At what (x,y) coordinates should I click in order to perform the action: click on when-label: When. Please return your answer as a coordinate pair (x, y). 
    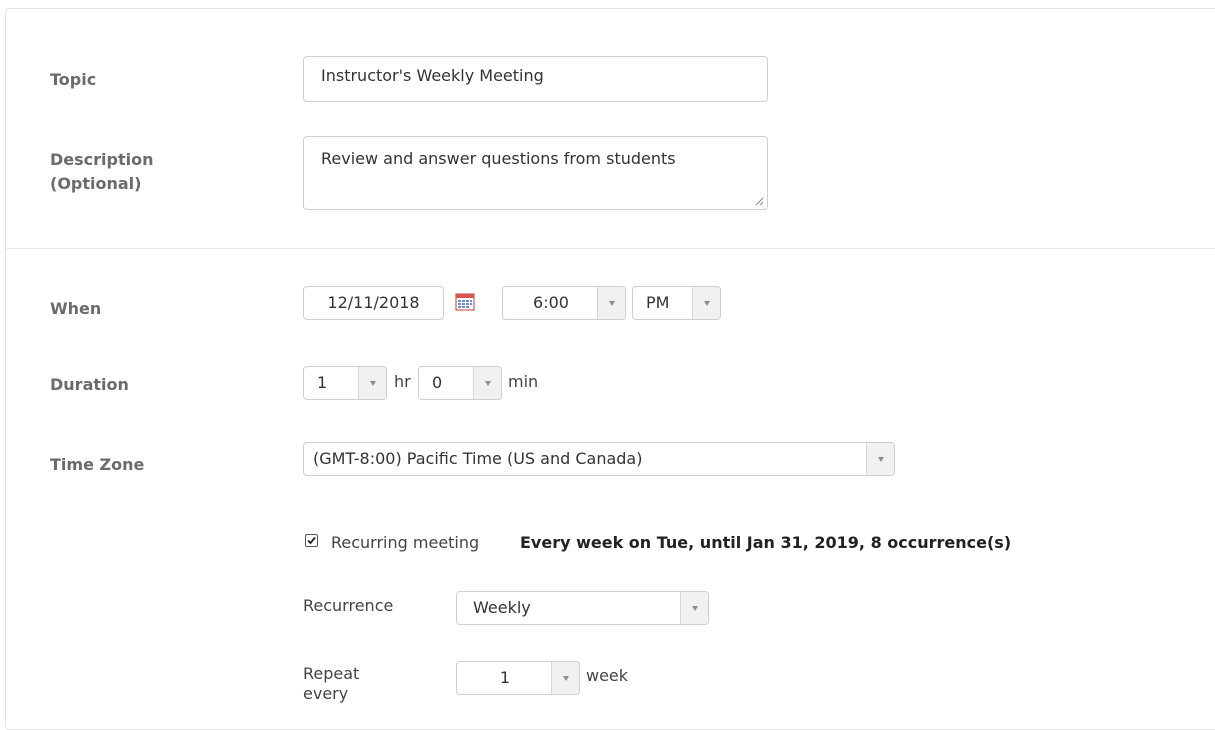
    Looking at the image, I should click on (76, 308).